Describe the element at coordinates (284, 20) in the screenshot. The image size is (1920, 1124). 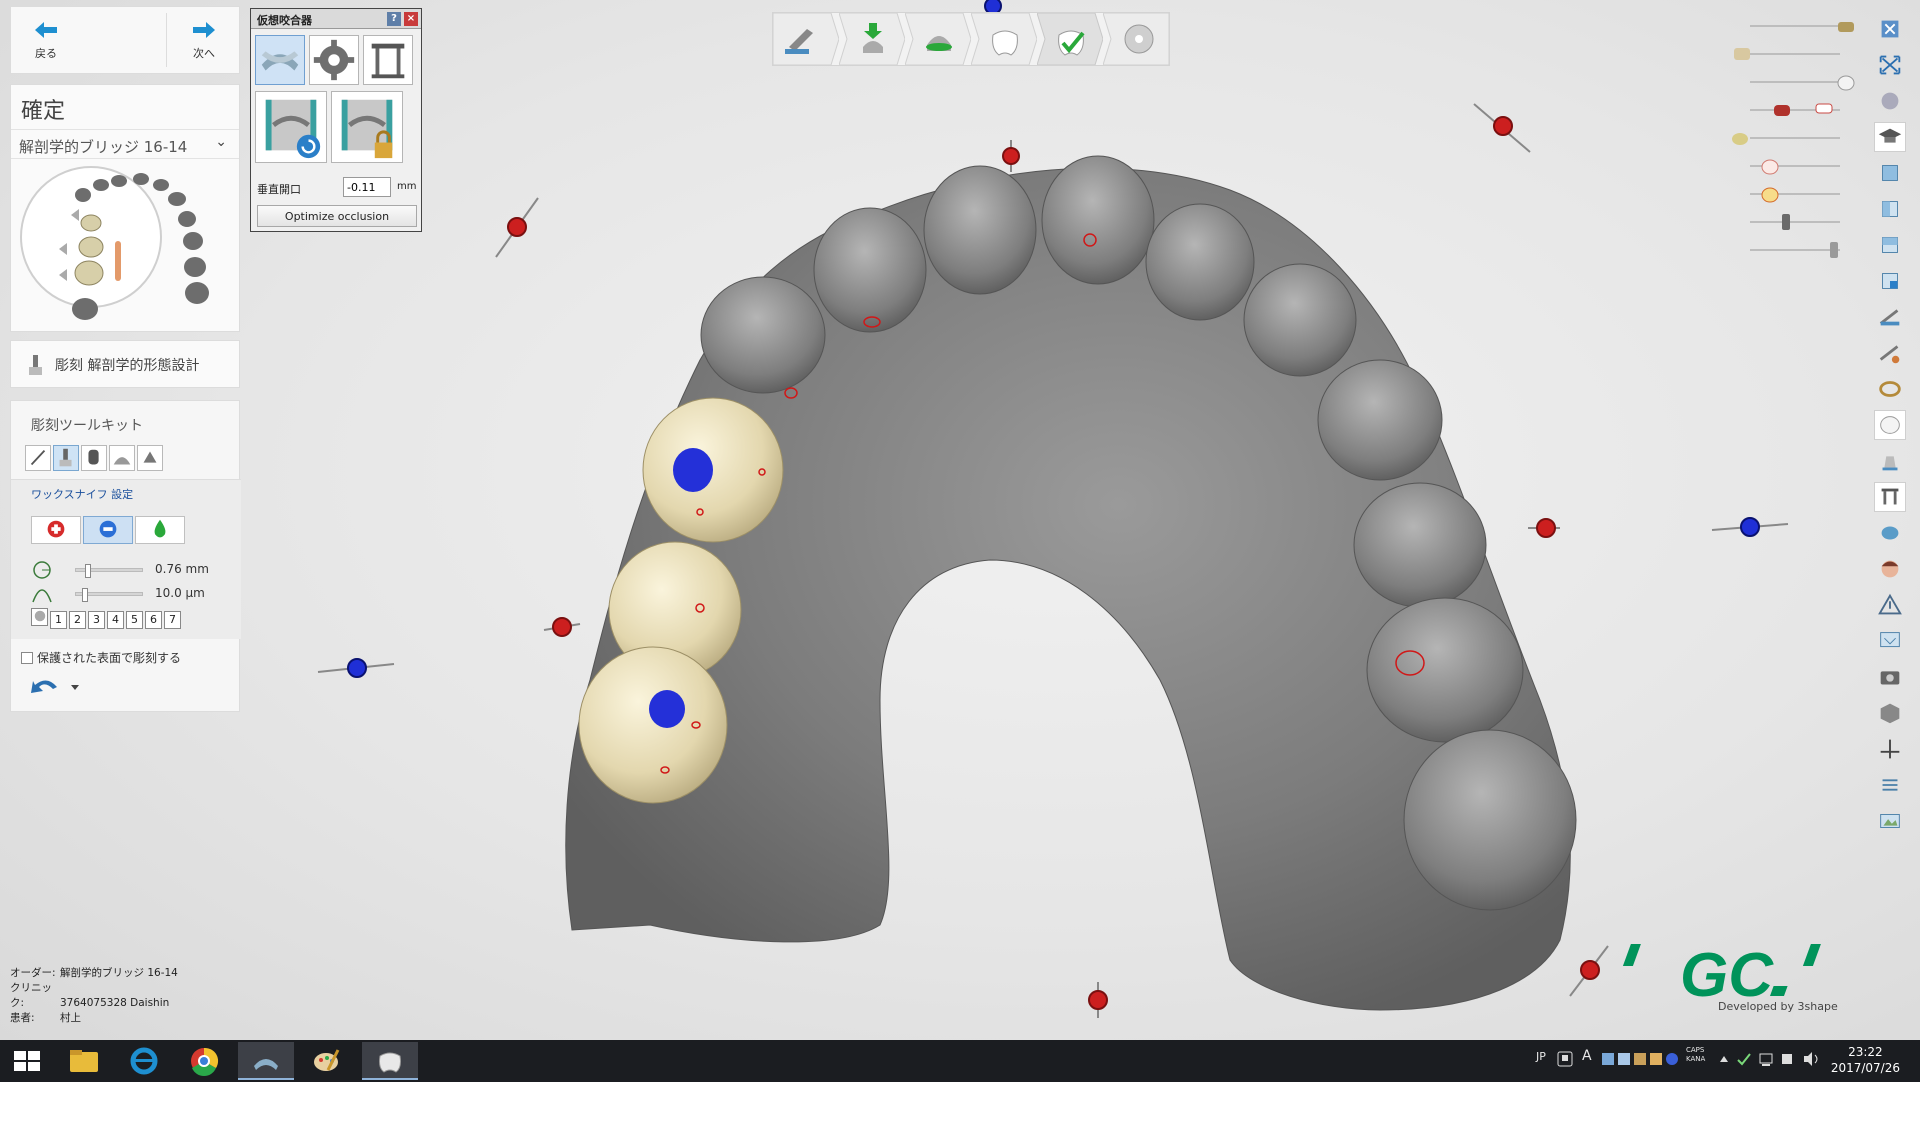
I see `articulator-title: 仮想咬合器` at that location.